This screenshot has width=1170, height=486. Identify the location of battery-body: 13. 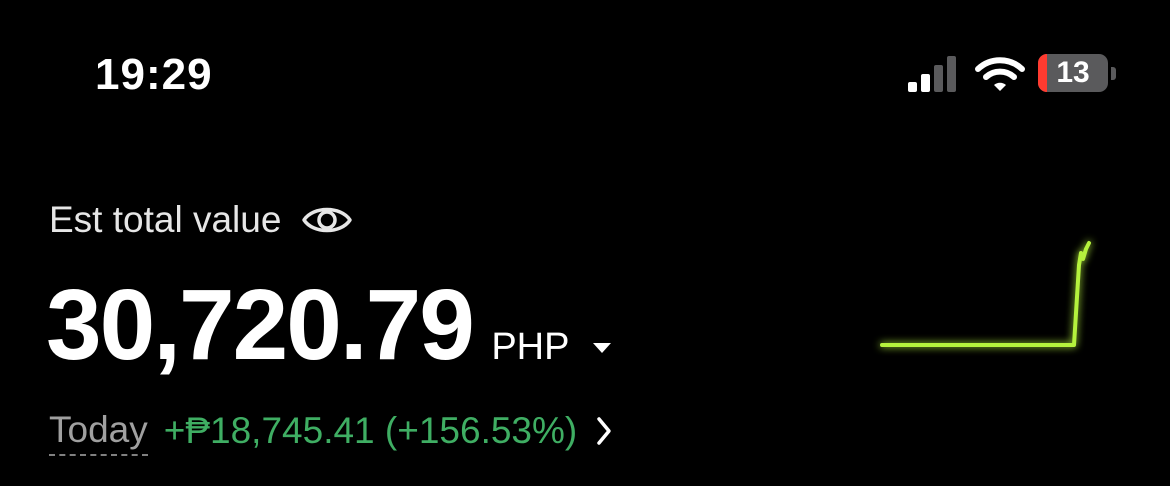
(1073, 73).